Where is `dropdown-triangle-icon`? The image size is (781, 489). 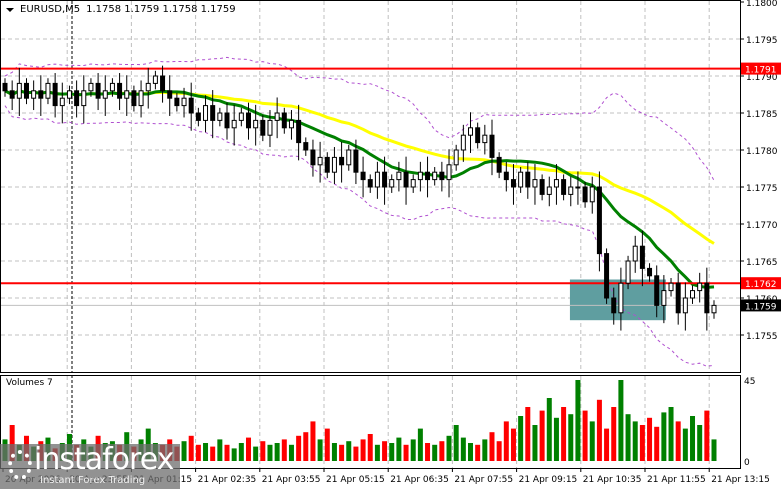 dropdown-triangle-icon is located at coordinates (10, 9).